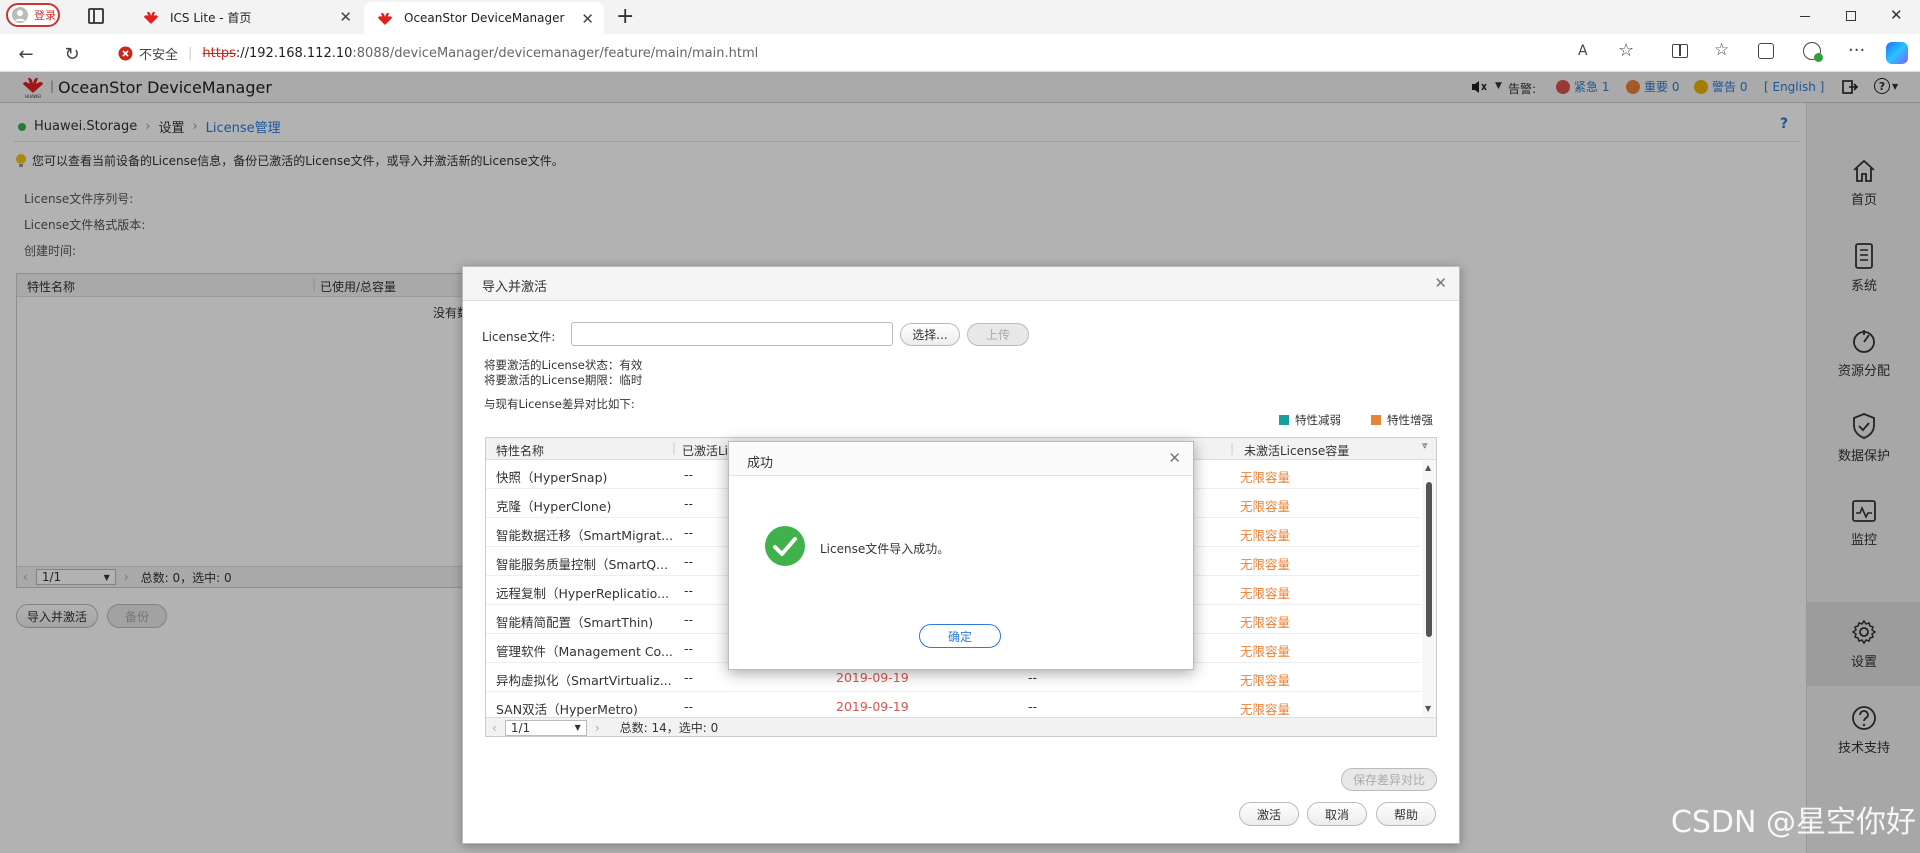 Image resolution: width=1920 pixels, height=853 pixels. What do you see at coordinates (998, 334) in the screenshot?
I see `upload-button: 上传` at bounding box center [998, 334].